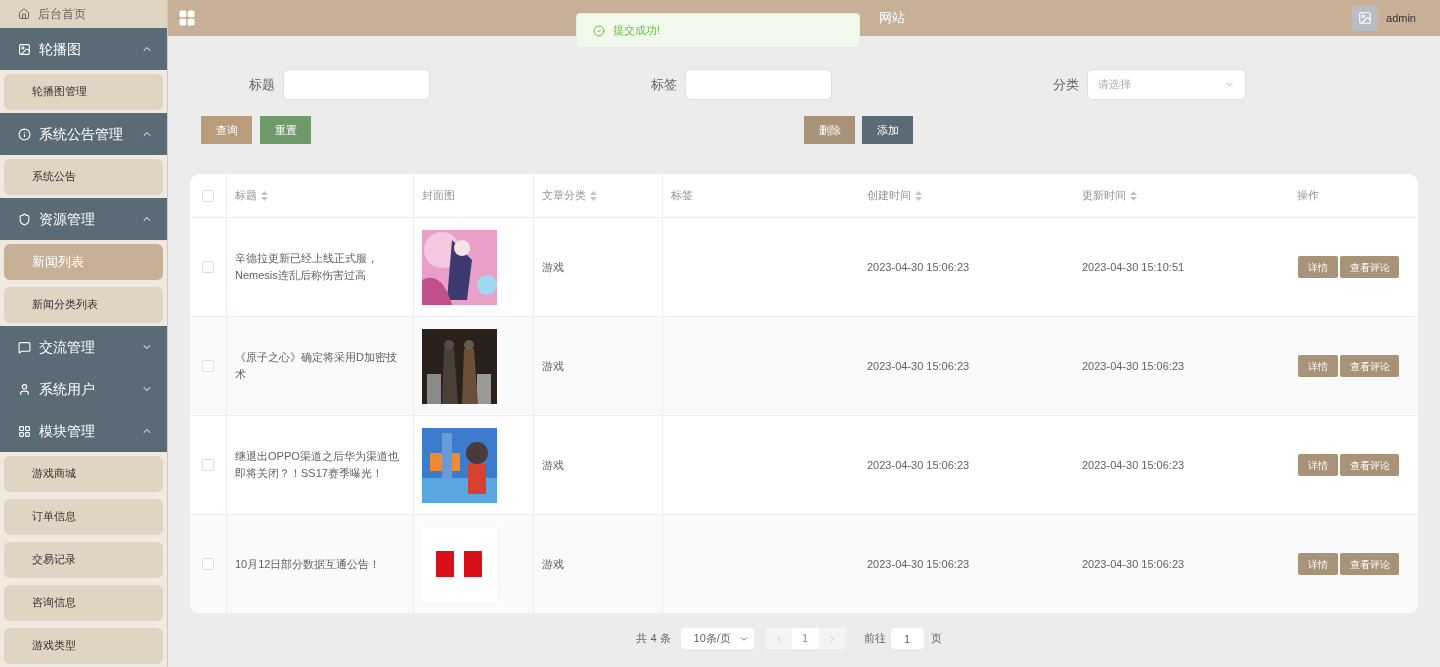 The width and height of the screenshot is (1440, 667). Describe the element at coordinates (599, 30) in the screenshot. I see `success-icon` at that location.